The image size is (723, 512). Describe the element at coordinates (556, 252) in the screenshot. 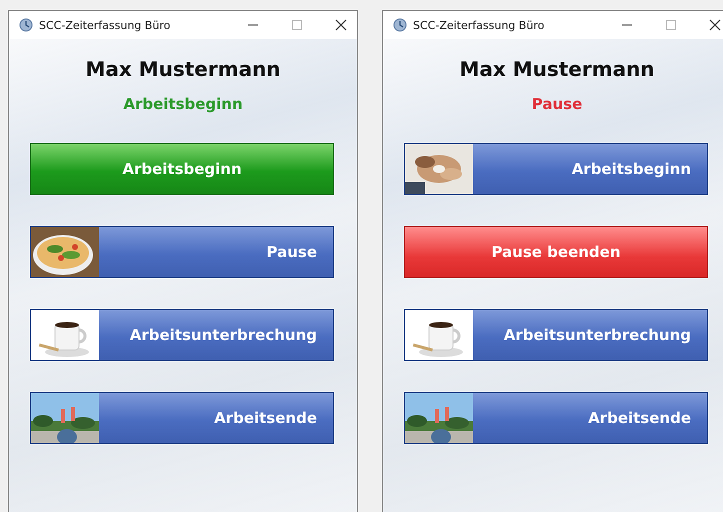

I see `action-button: Pause beenden` at that location.